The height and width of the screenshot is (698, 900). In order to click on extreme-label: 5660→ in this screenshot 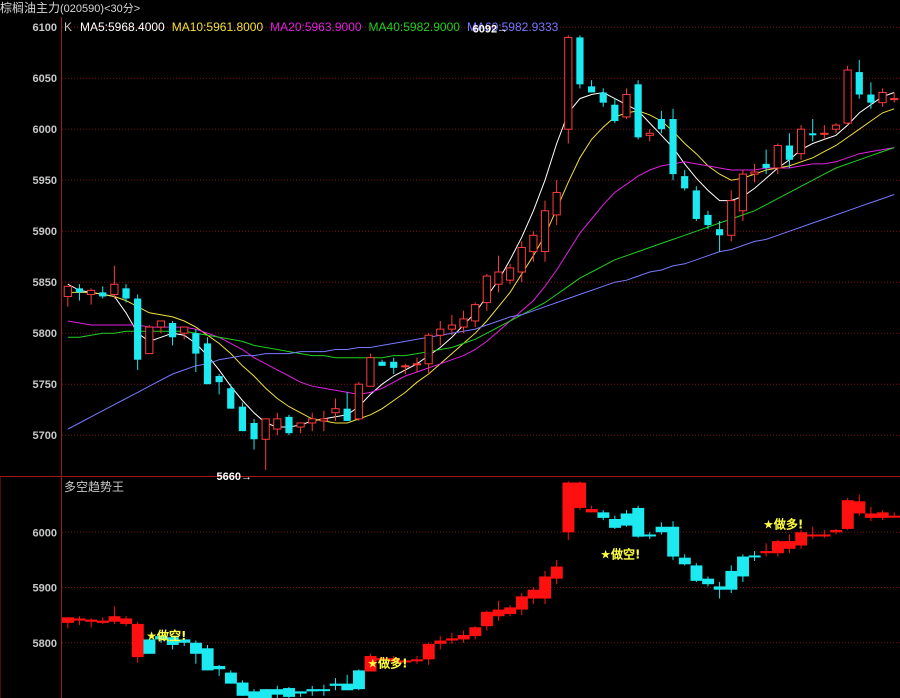, I will do `click(234, 477)`.